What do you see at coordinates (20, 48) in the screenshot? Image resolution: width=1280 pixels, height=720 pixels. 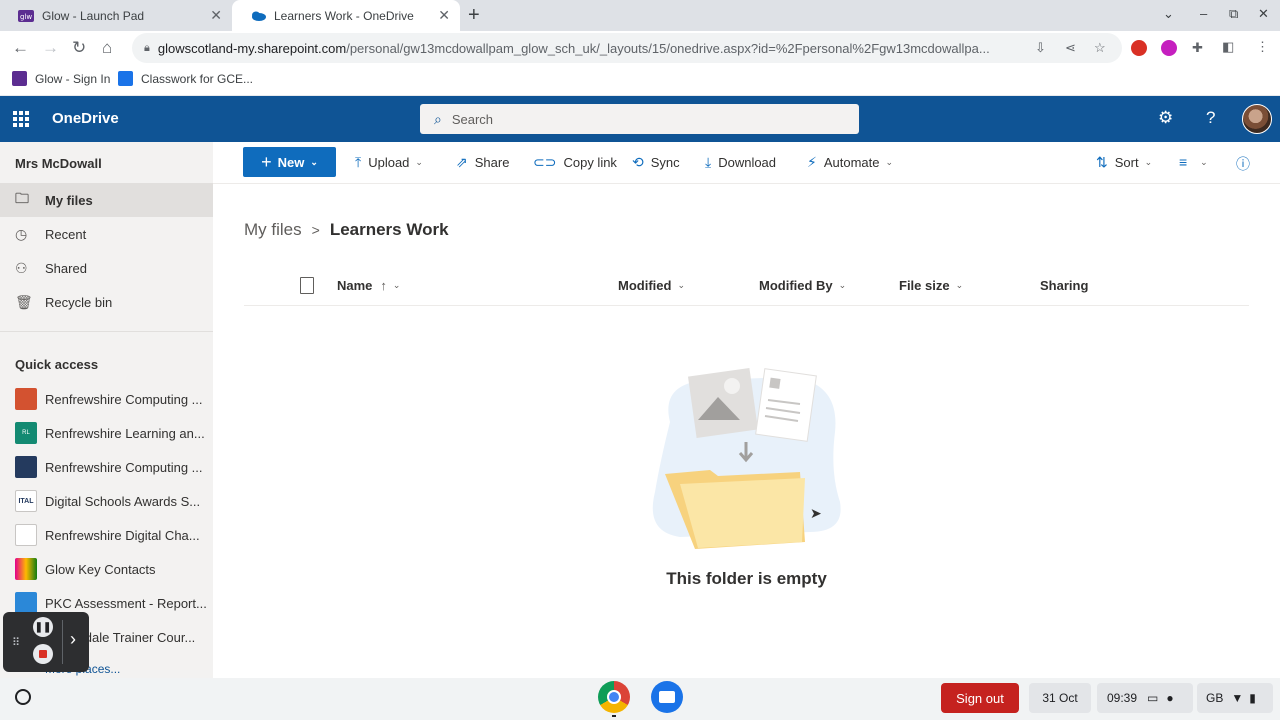 I see `back-icon: ←` at bounding box center [20, 48].